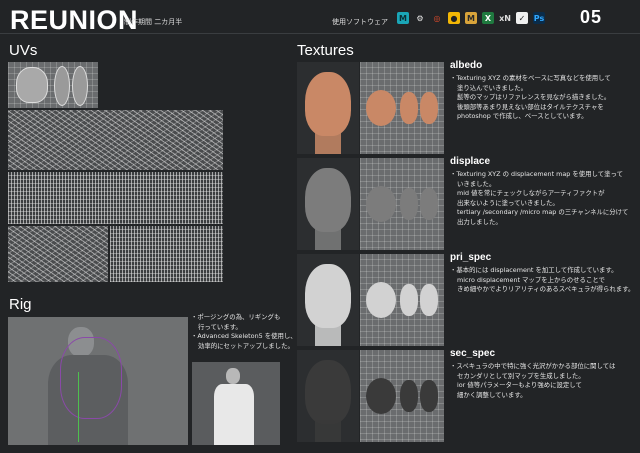 Image resolution: width=640 pixels, height=453 pixels. I want to click on page-number: 05, so click(591, 17).